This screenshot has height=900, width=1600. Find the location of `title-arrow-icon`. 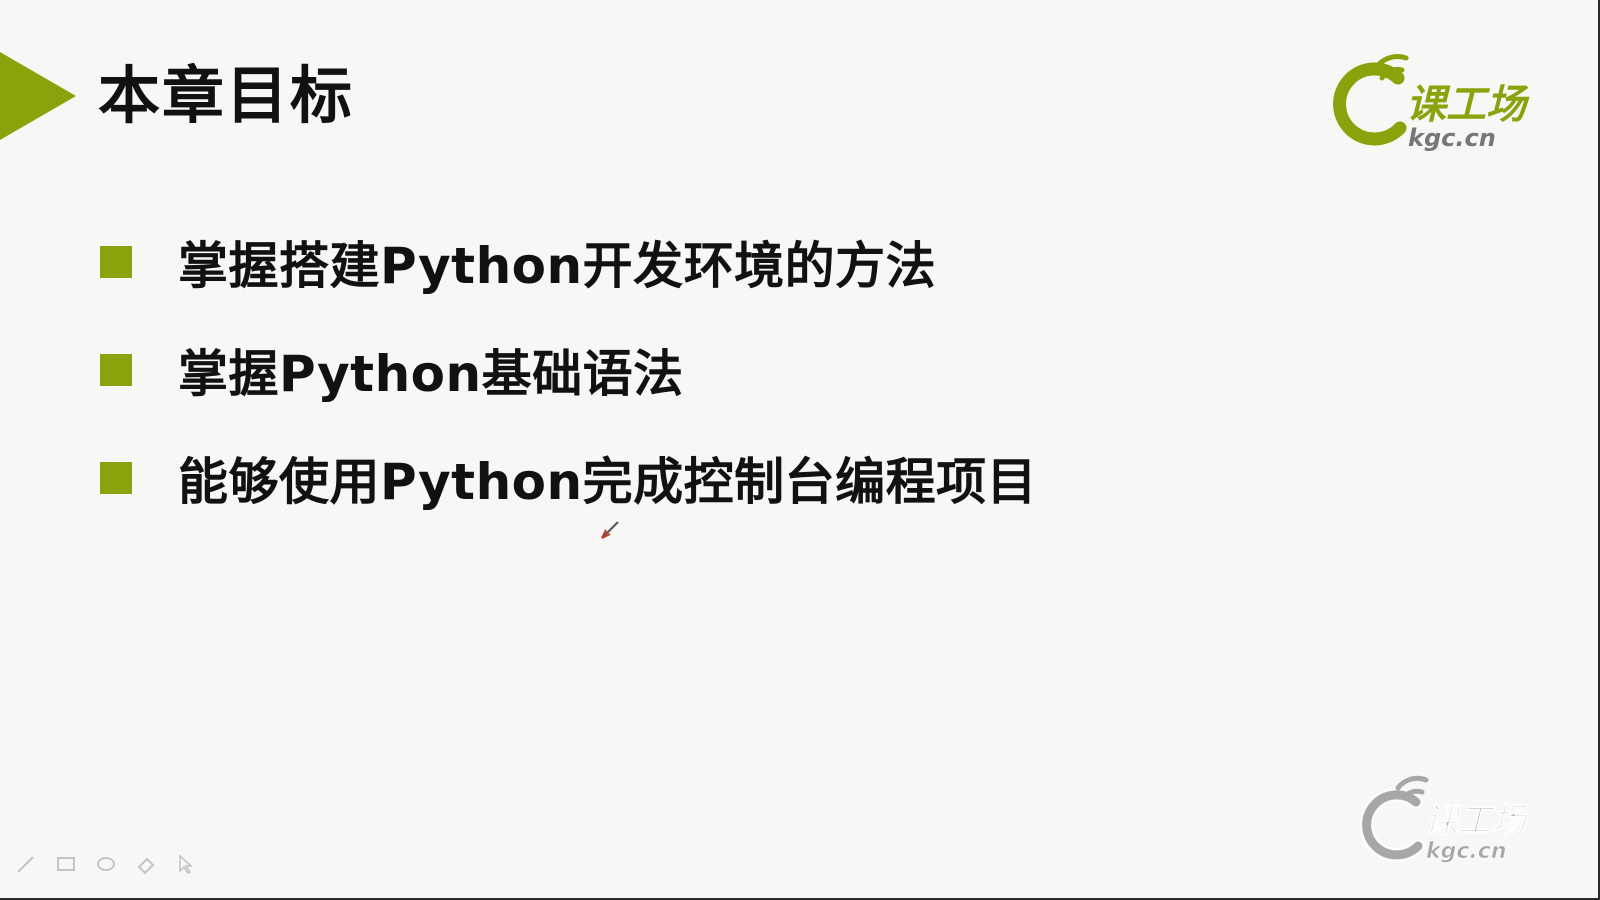

title-arrow-icon is located at coordinates (38, 96).